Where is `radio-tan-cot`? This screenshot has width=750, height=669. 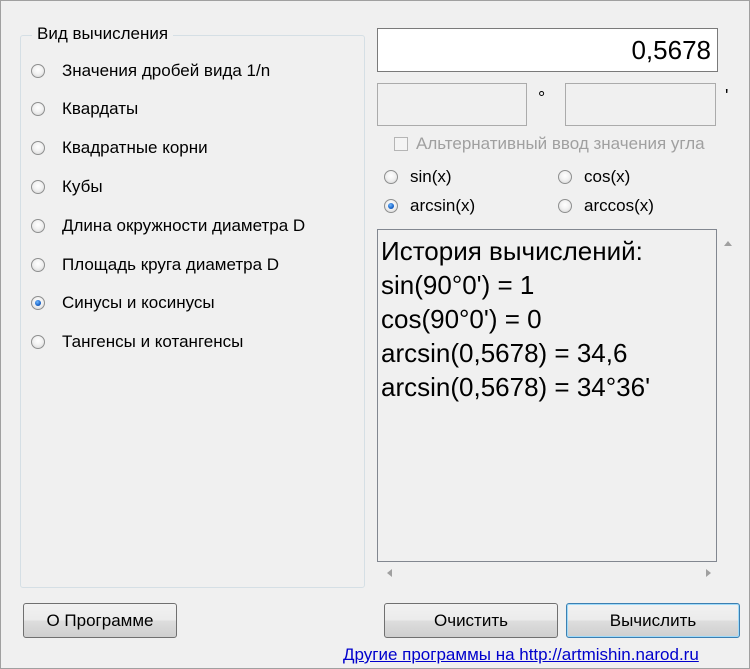
radio-tan-cot is located at coordinates (38, 342).